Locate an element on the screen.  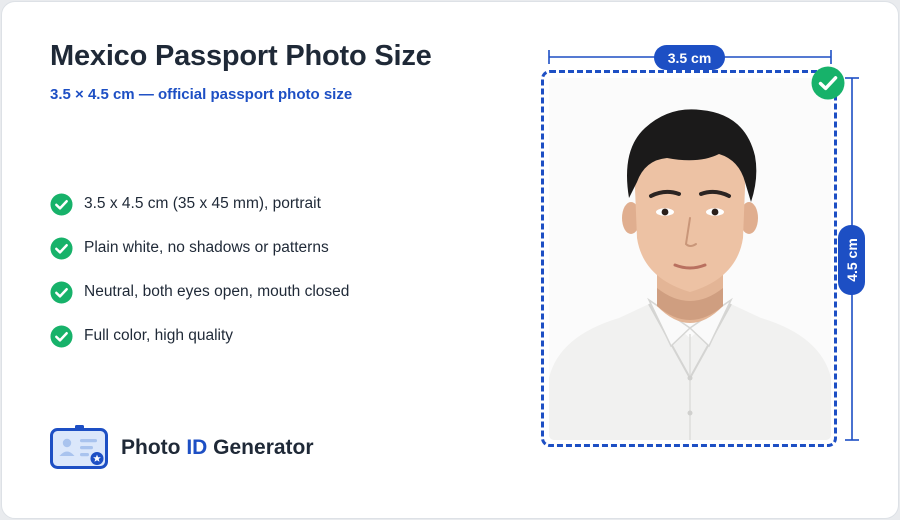
requirement-item: 3.5 x 4.5 cm (35 x 45 mm), portrait is located at coordinates (199, 204).